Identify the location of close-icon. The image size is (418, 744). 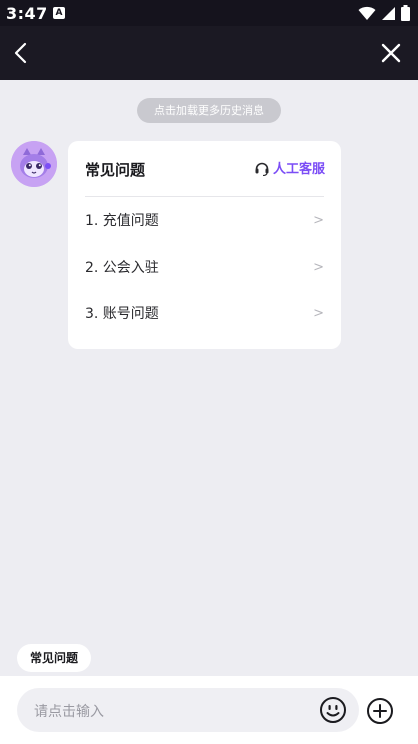
(391, 53).